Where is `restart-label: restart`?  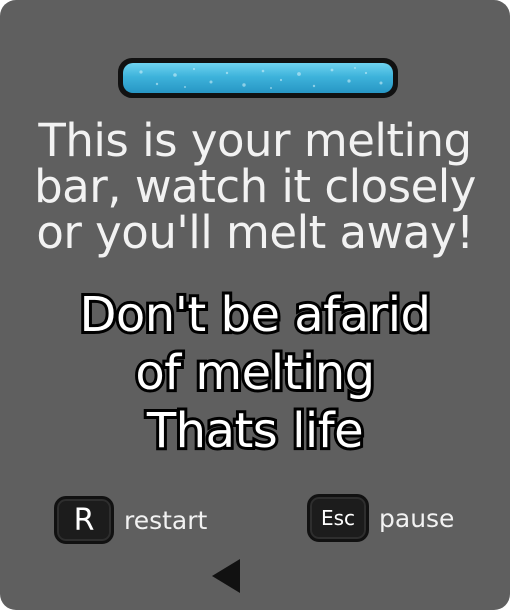
restart-label: restart is located at coordinates (166, 520).